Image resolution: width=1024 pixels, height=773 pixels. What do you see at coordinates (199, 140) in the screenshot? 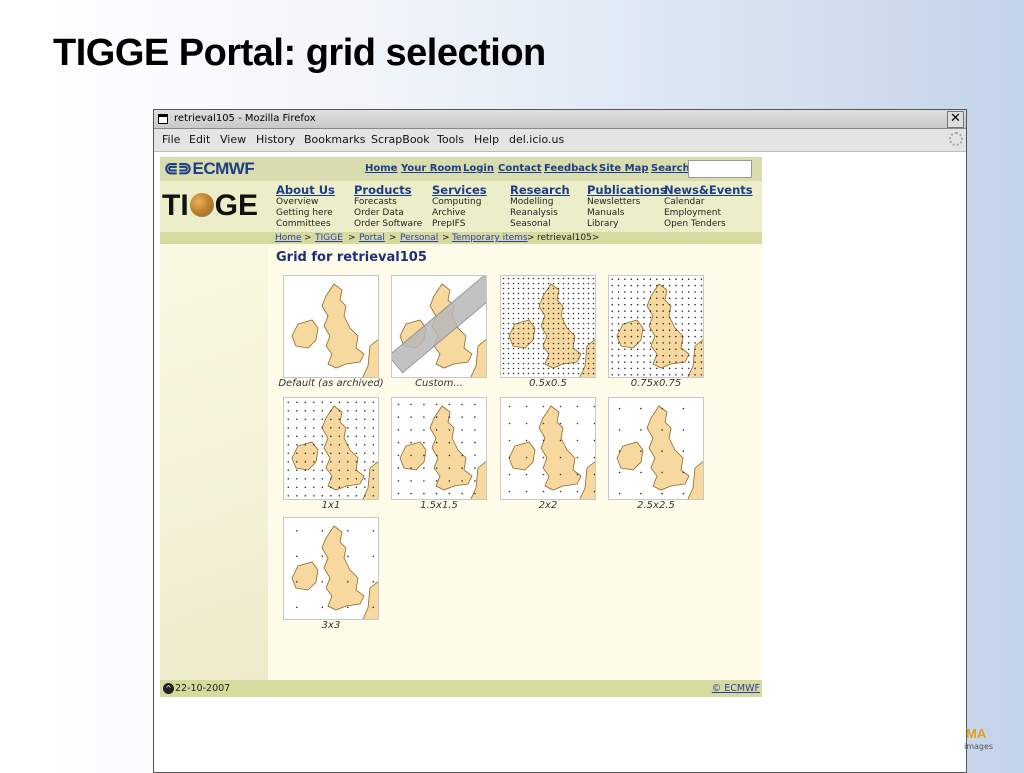
I see `menu-edit: Edit` at bounding box center [199, 140].